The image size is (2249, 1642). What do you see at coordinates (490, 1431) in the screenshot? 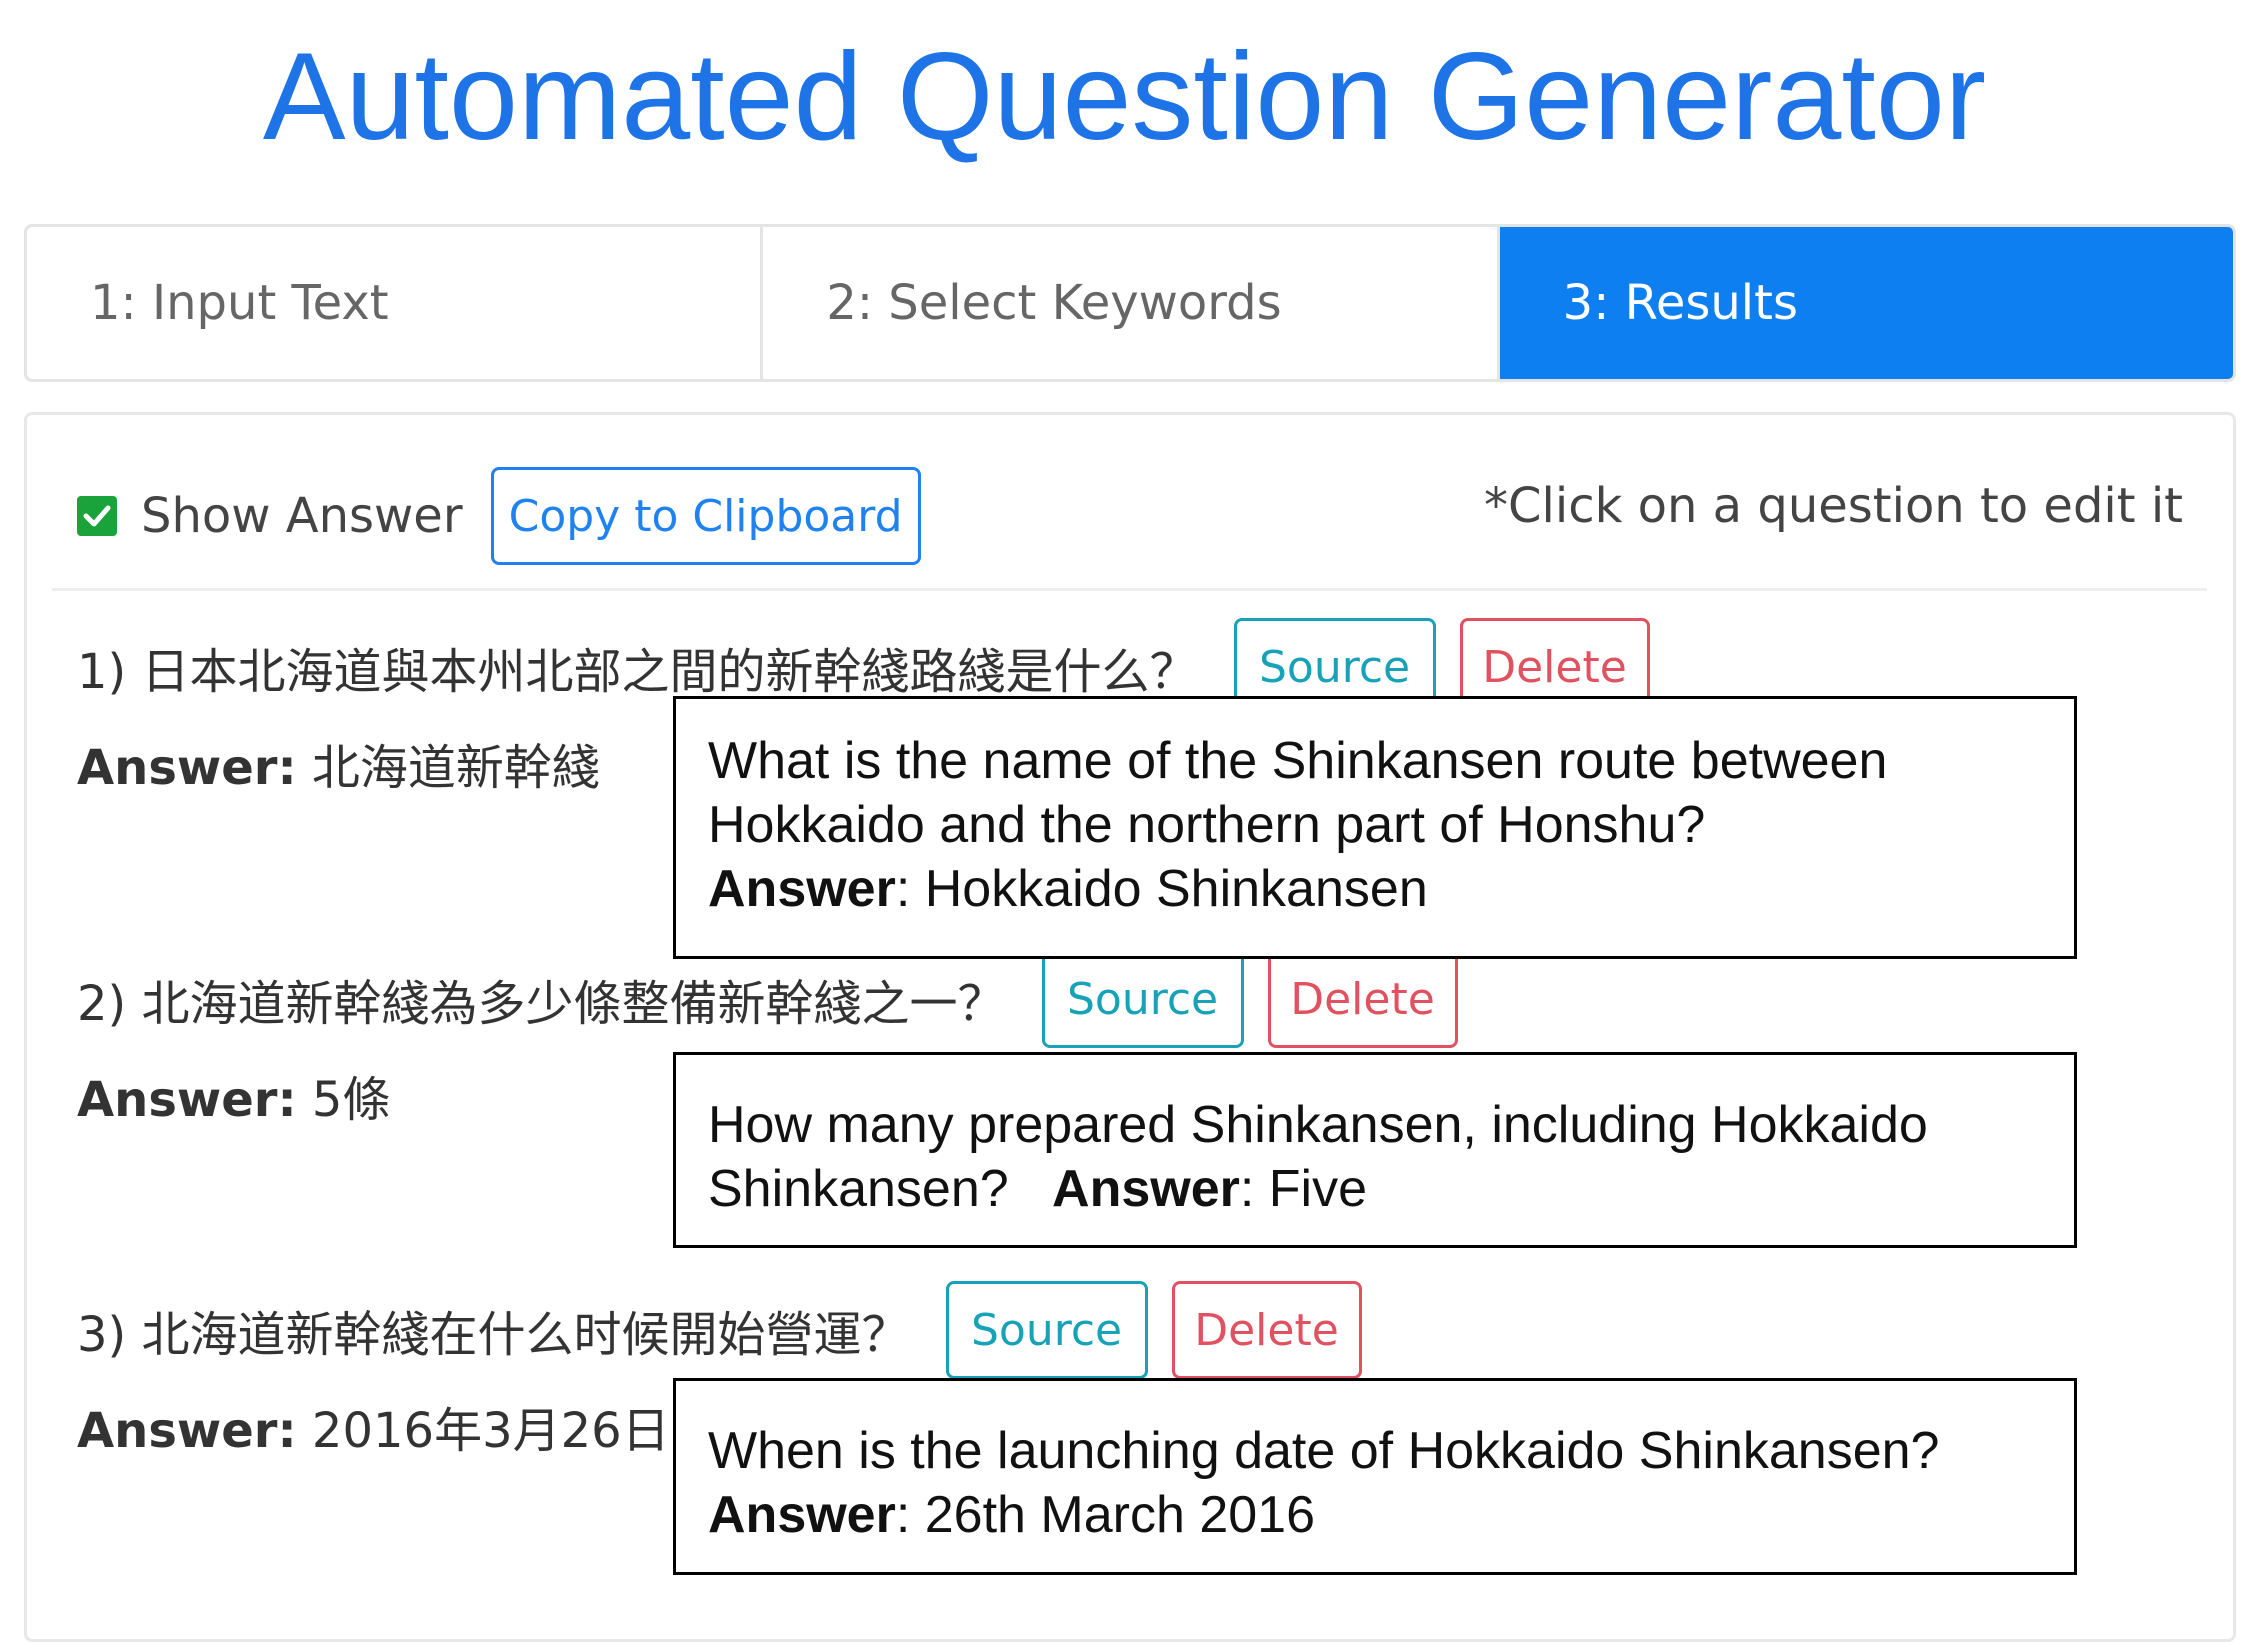
I see `answer-value: 2016年3月26日` at bounding box center [490, 1431].